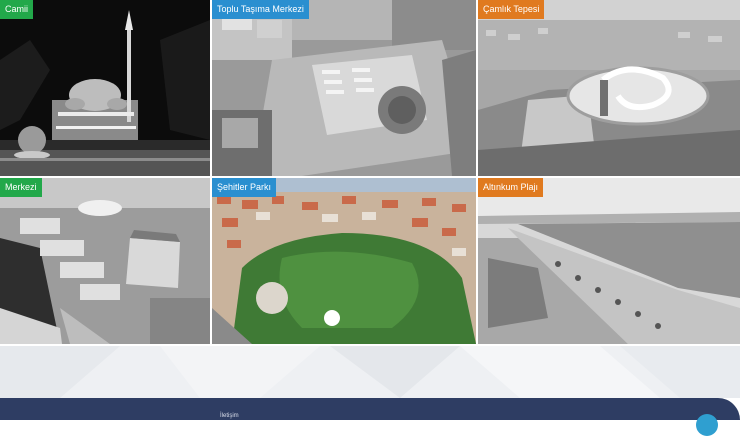 The image size is (740, 436). Describe the element at coordinates (229, 416) in the screenshot. I see `footer-link-iletisim: İletişim` at that location.